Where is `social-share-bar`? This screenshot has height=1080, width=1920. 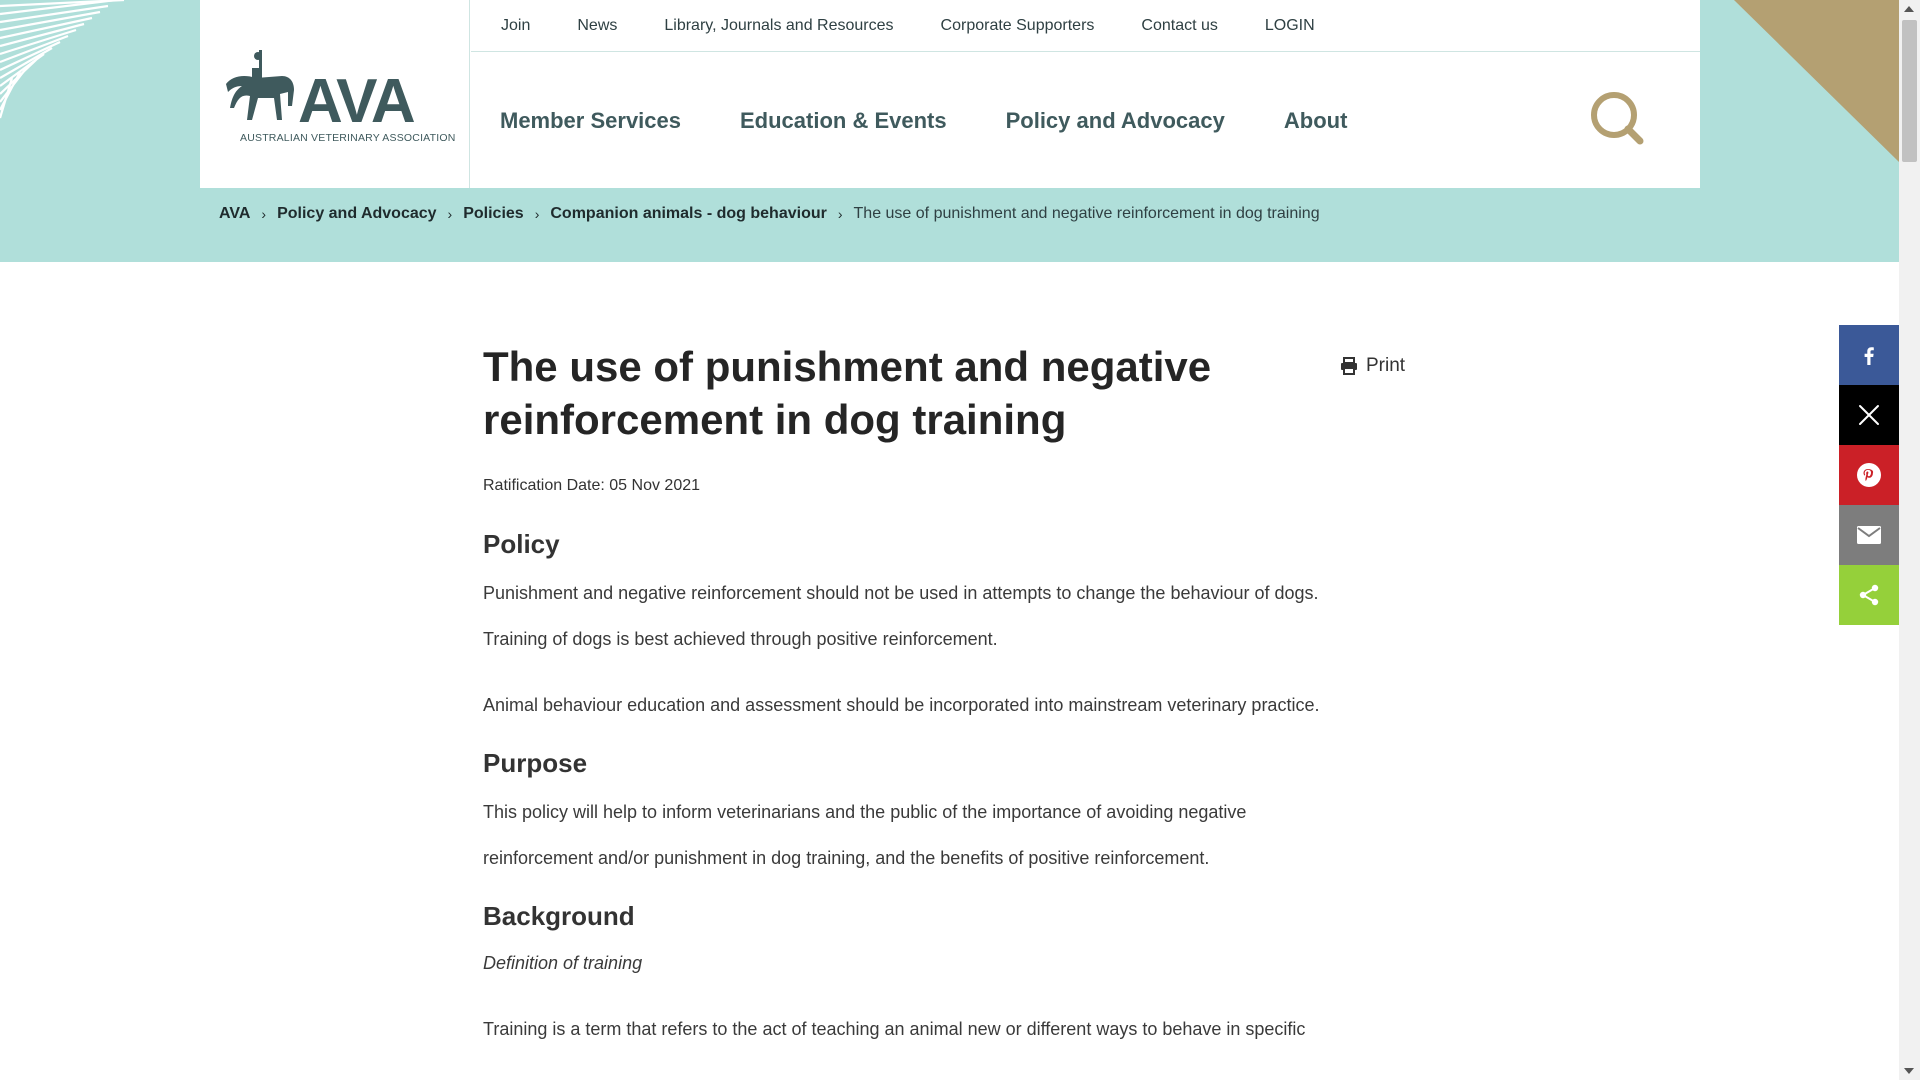
social-share-bar is located at coordinates (1869, 475).